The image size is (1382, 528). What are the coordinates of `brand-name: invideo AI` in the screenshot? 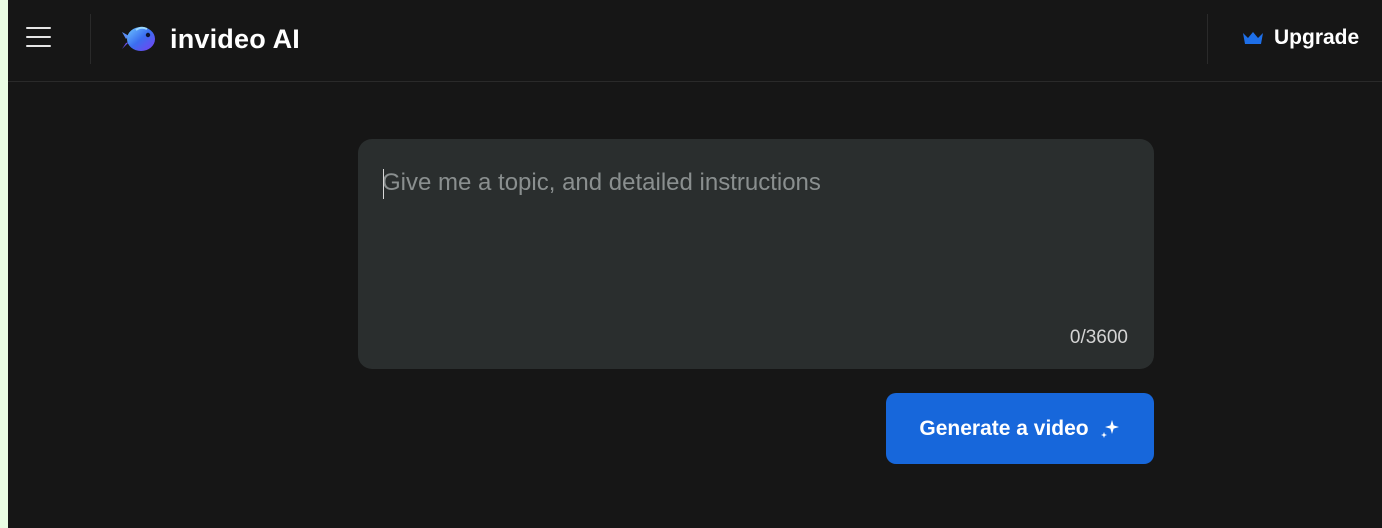 It's located at (235, 38).